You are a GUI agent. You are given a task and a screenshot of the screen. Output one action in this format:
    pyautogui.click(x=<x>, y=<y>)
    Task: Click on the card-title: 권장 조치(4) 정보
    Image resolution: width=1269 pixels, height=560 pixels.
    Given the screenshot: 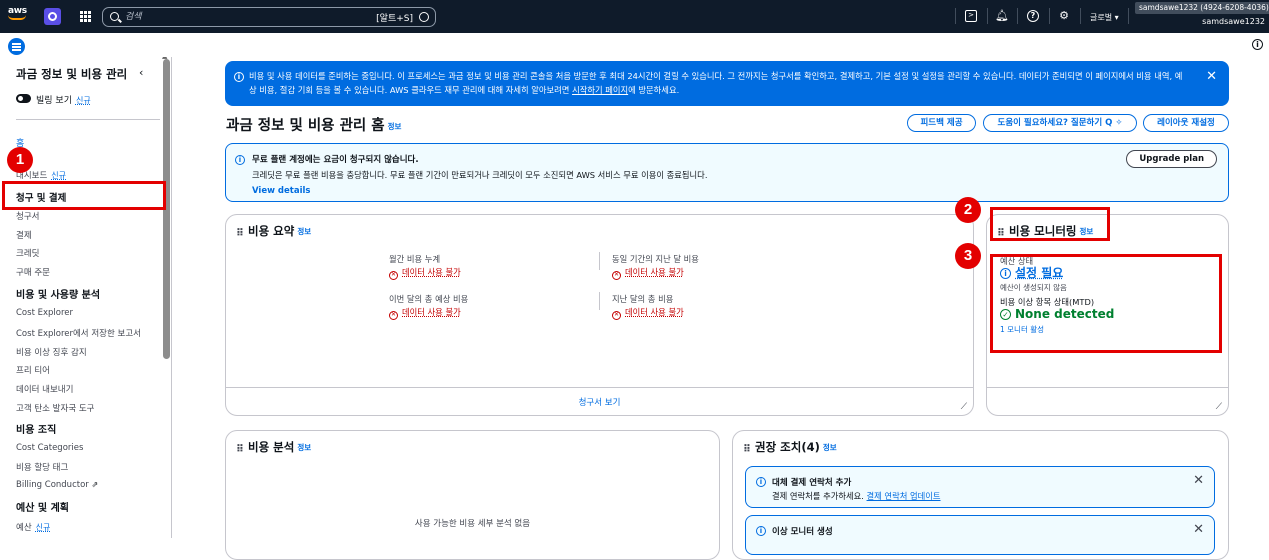 What is the action you would take?
    pyautogui.click(x=796, y=447)
    